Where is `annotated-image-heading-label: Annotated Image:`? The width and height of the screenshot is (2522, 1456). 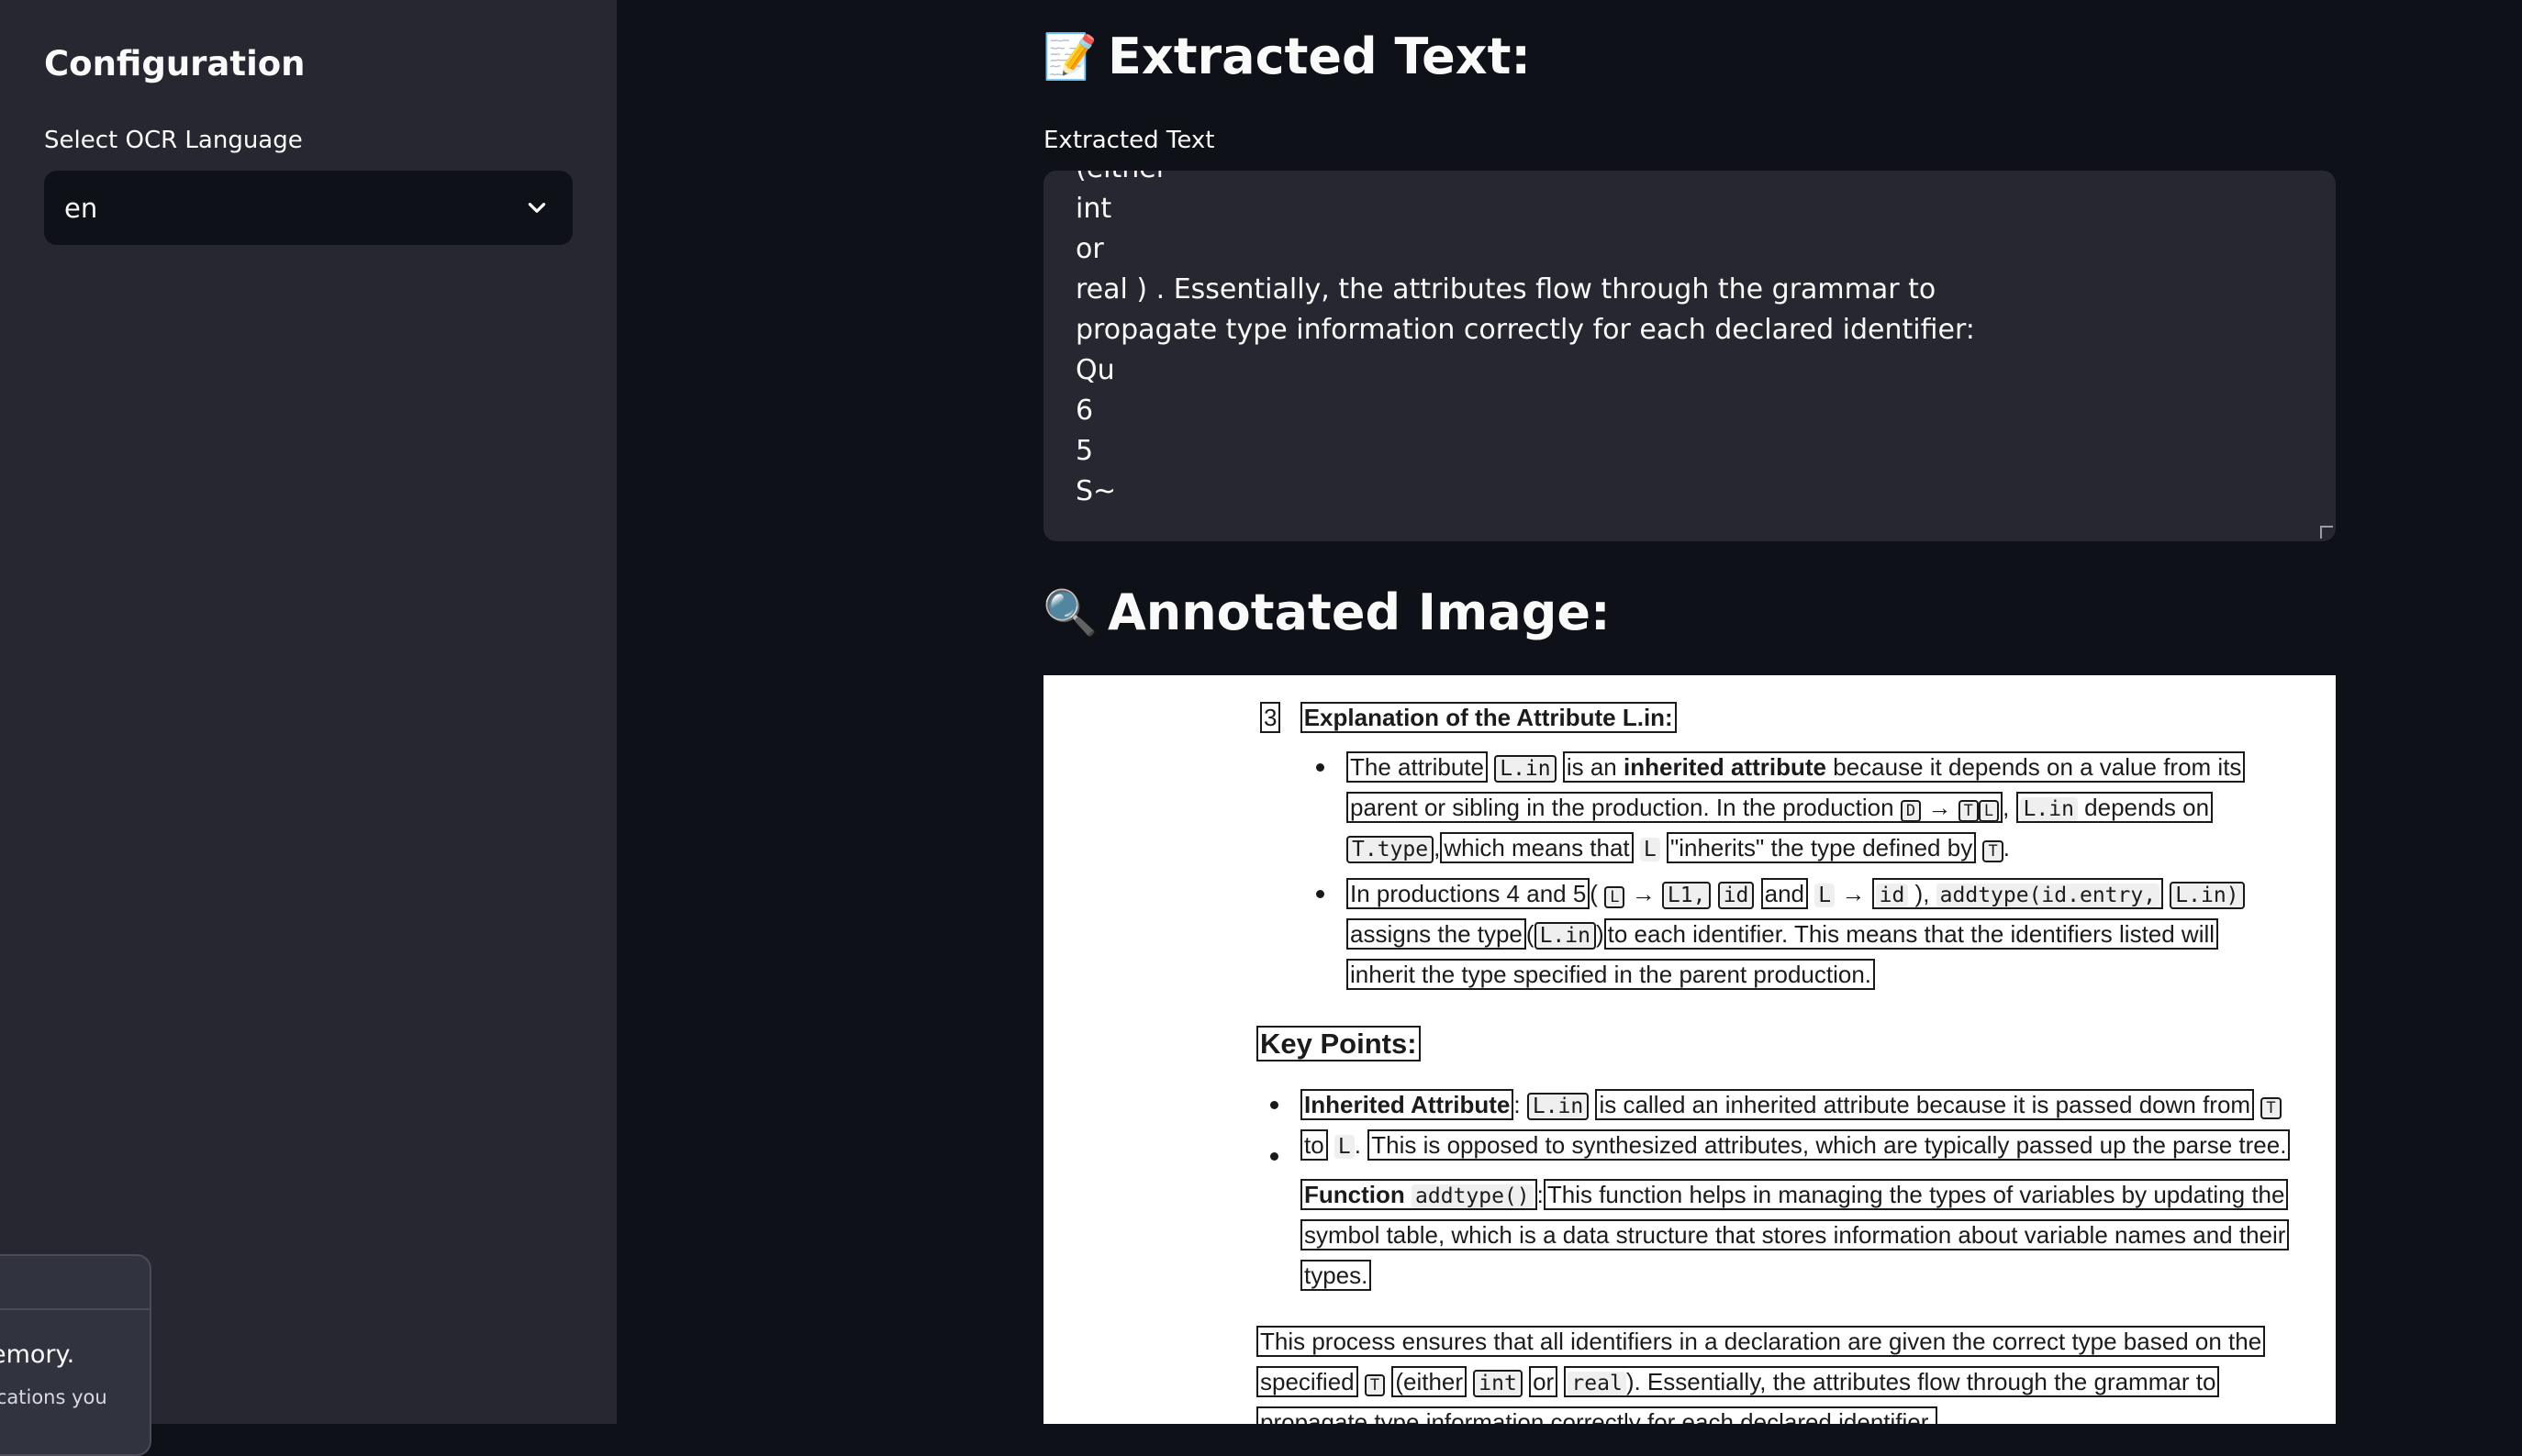 annotated-image-heading-label: Annotated Image: is located at coordinates (1359, 612).